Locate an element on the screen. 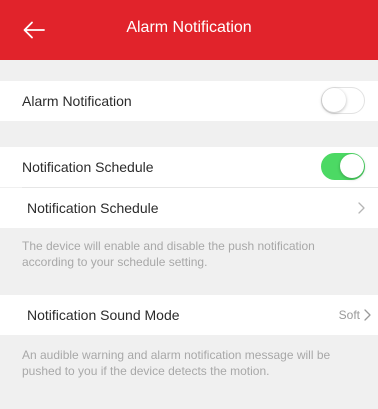  notification-sound-mode-label: Notification Sound Mode is located at coordinates (103, 315).